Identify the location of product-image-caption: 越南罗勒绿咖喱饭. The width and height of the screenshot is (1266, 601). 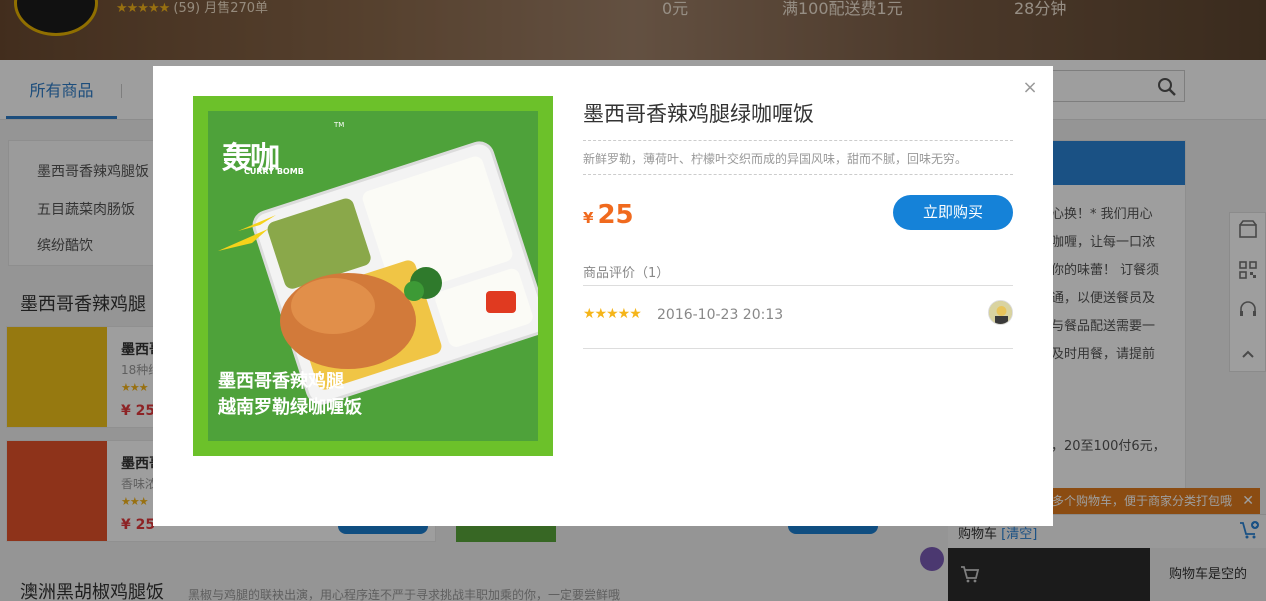
(290, 407).